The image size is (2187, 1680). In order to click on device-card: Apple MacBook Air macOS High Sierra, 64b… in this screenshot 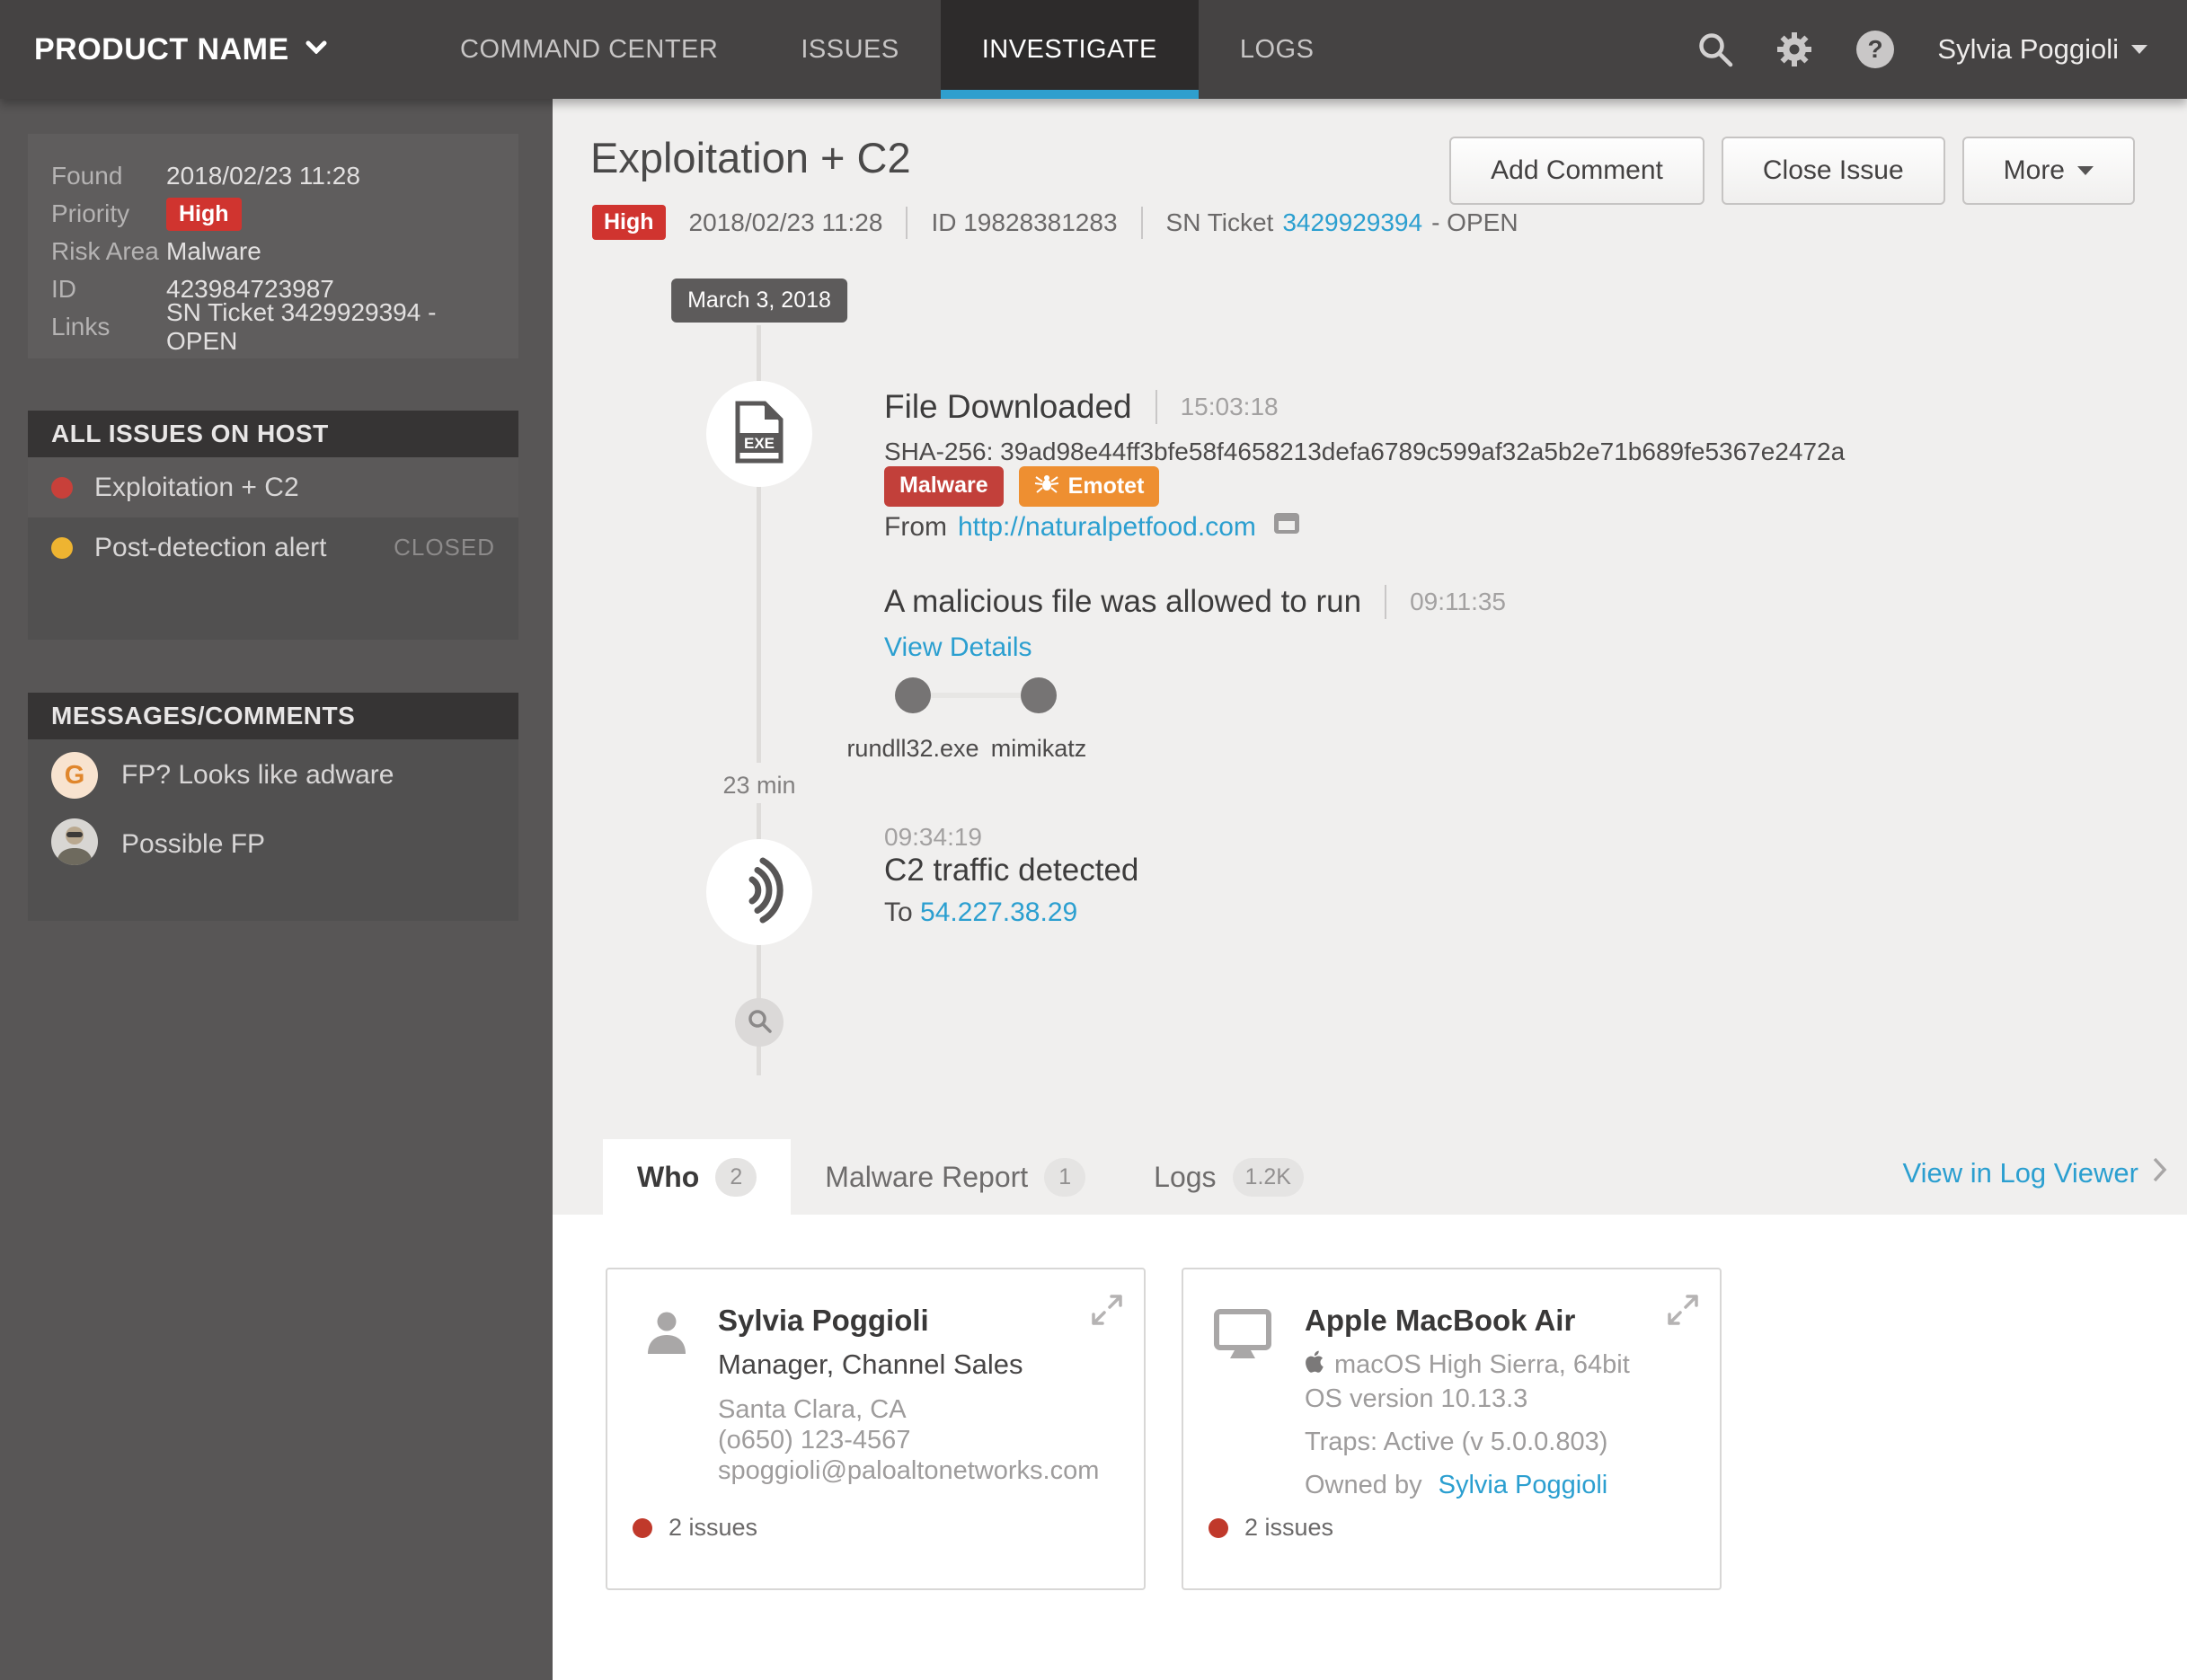, I will do `click(1452, 1429)`.